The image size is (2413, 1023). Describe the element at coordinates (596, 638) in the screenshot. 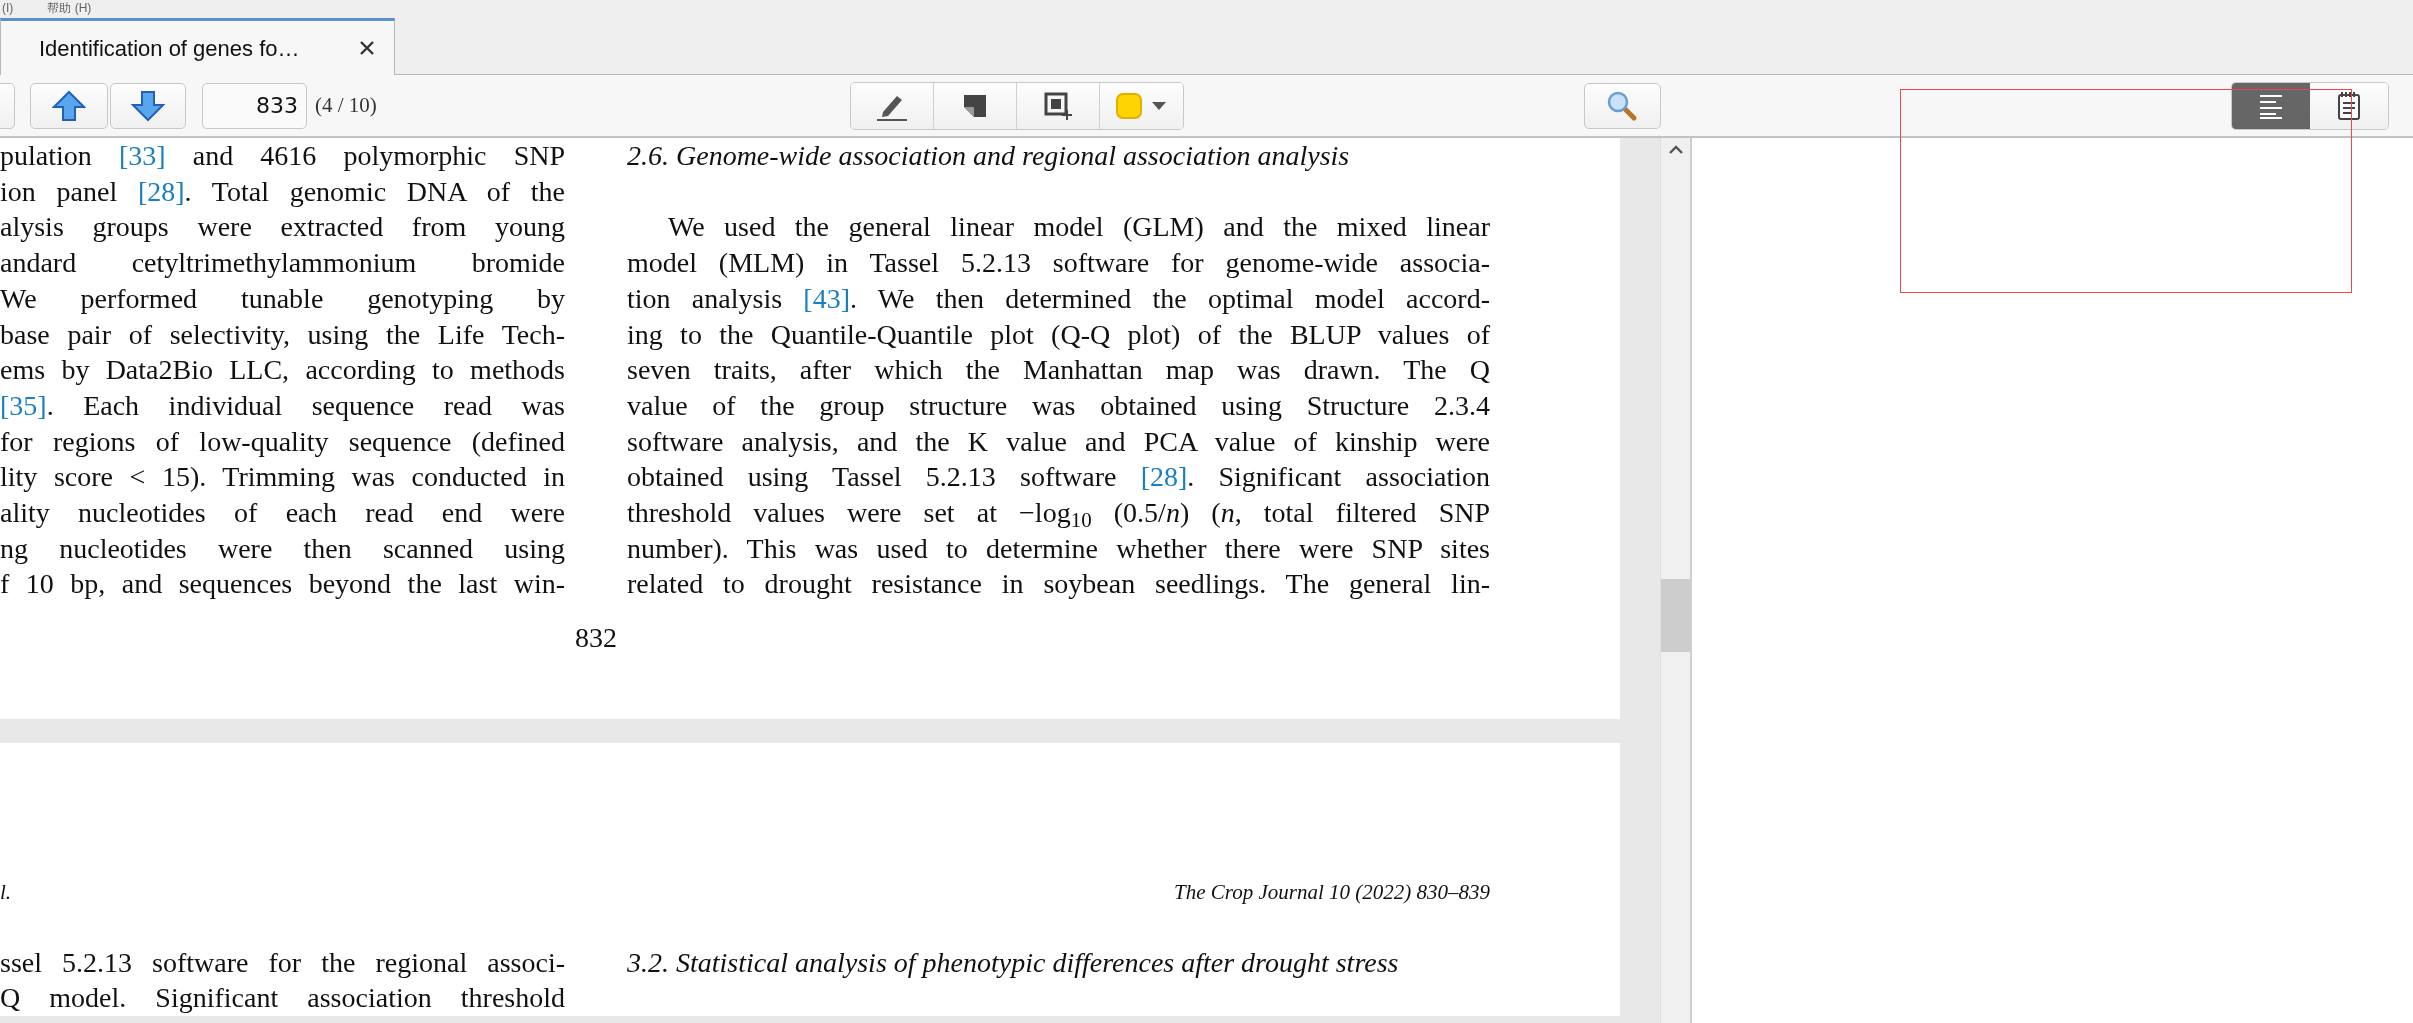

I see `page-number: 832` at that location.